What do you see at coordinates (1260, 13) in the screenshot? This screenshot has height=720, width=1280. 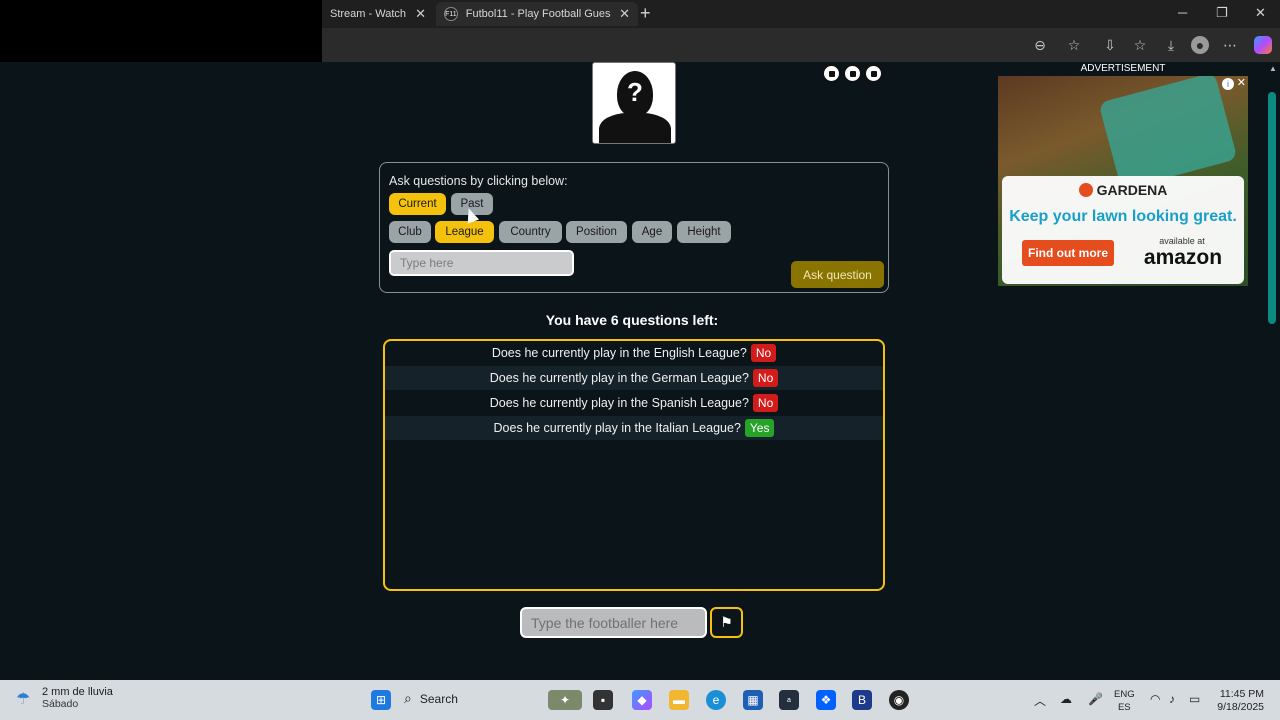 I see `window-close-icon: ✕` at bounding box center [1260, 13].